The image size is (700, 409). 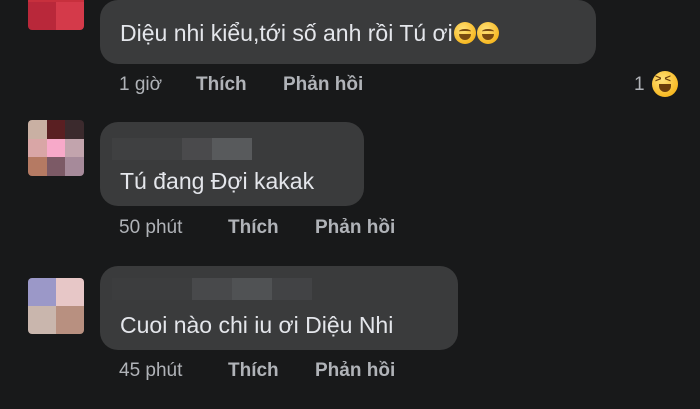 I want to click on laughing-emoji, so click(x=665, y=84).